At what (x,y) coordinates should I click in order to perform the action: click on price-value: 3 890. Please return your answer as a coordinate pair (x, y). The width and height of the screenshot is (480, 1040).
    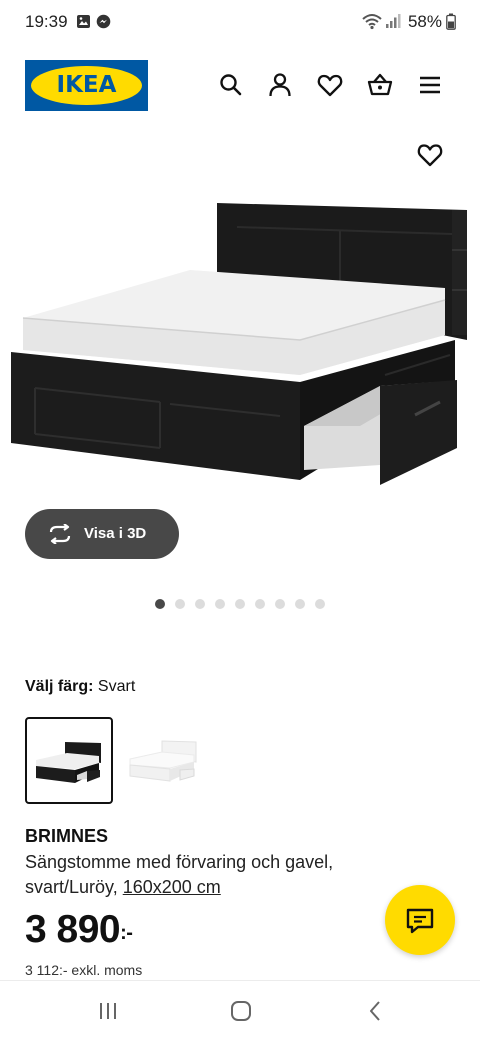
    Looking at the image, I should click on (73, 929).